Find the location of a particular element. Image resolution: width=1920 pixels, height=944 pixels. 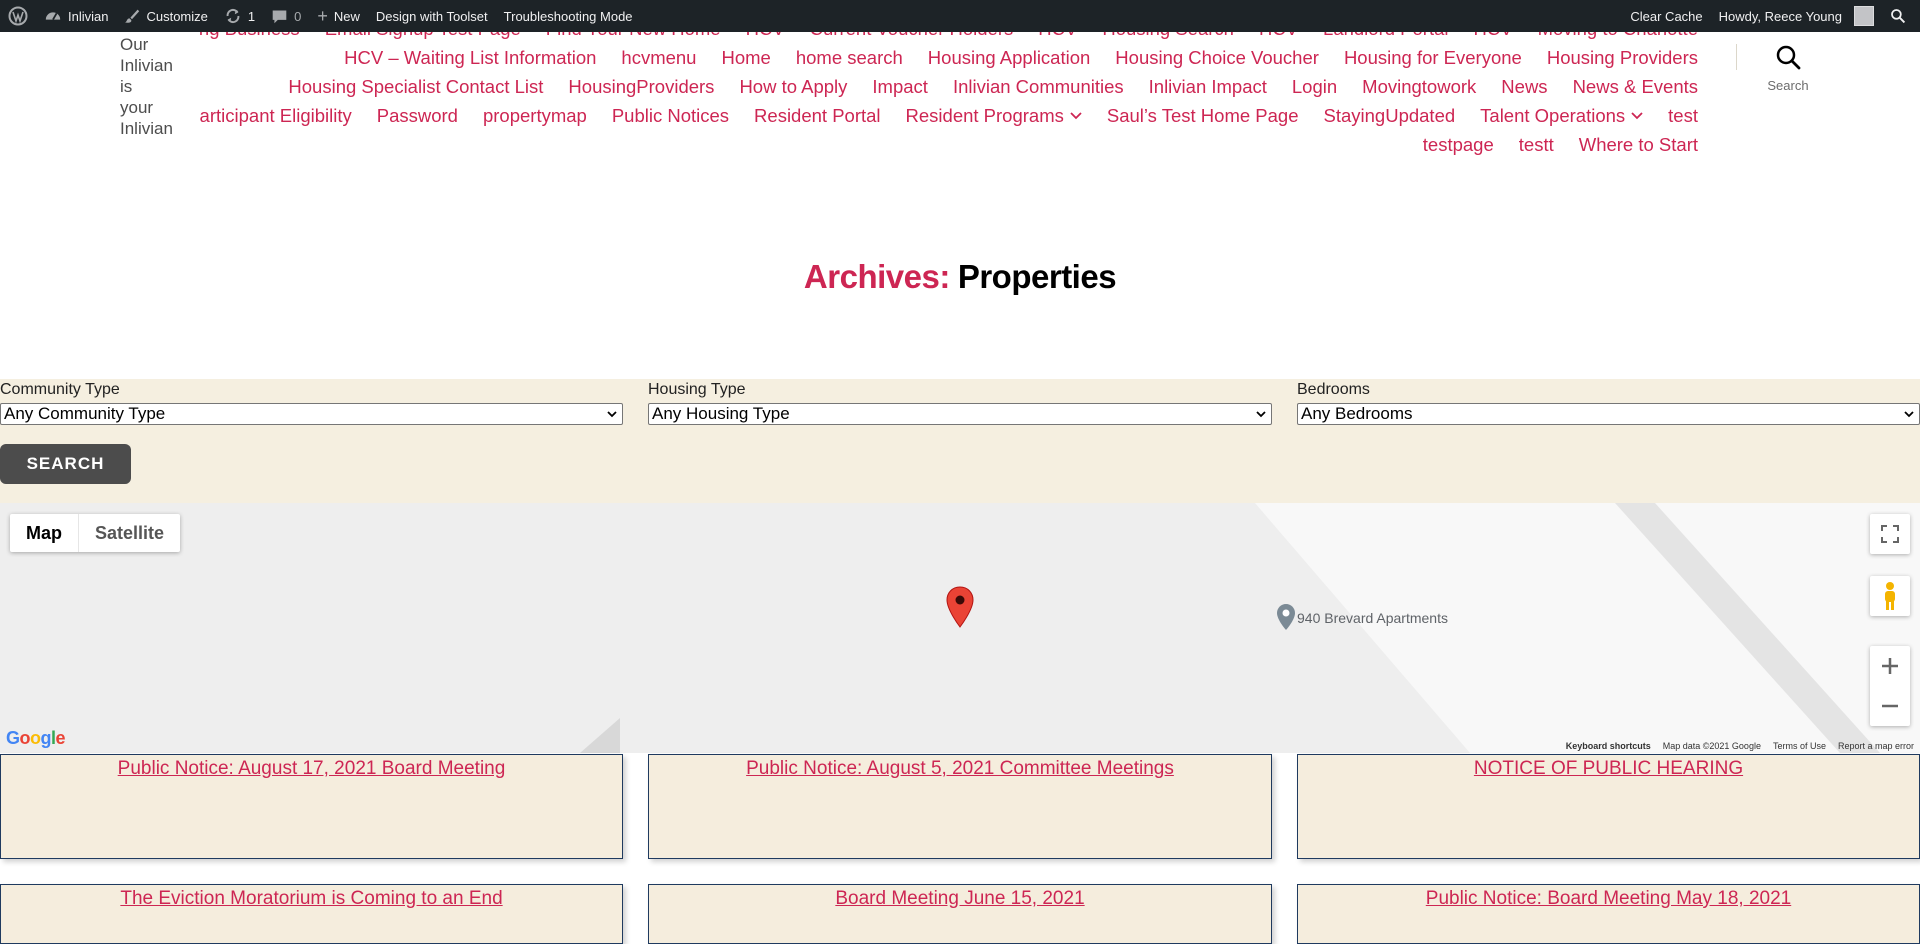

nav-item: Current Voucher Holders is located at coordinates (912, 37).